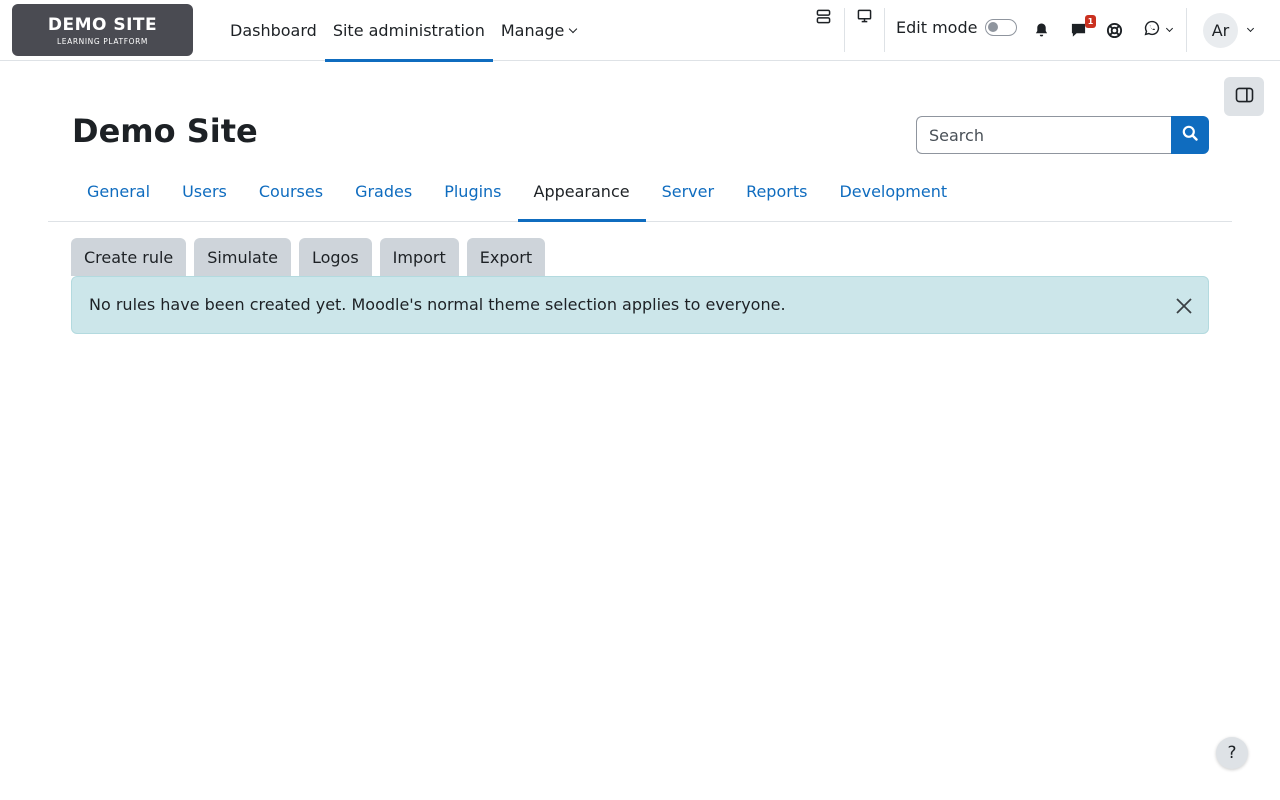 This screenshot has width=1280, height=800. What do you see at coordinates (993, 27) in the screenshot?
I see `toggle-knob` at bounding box center [993, 27].